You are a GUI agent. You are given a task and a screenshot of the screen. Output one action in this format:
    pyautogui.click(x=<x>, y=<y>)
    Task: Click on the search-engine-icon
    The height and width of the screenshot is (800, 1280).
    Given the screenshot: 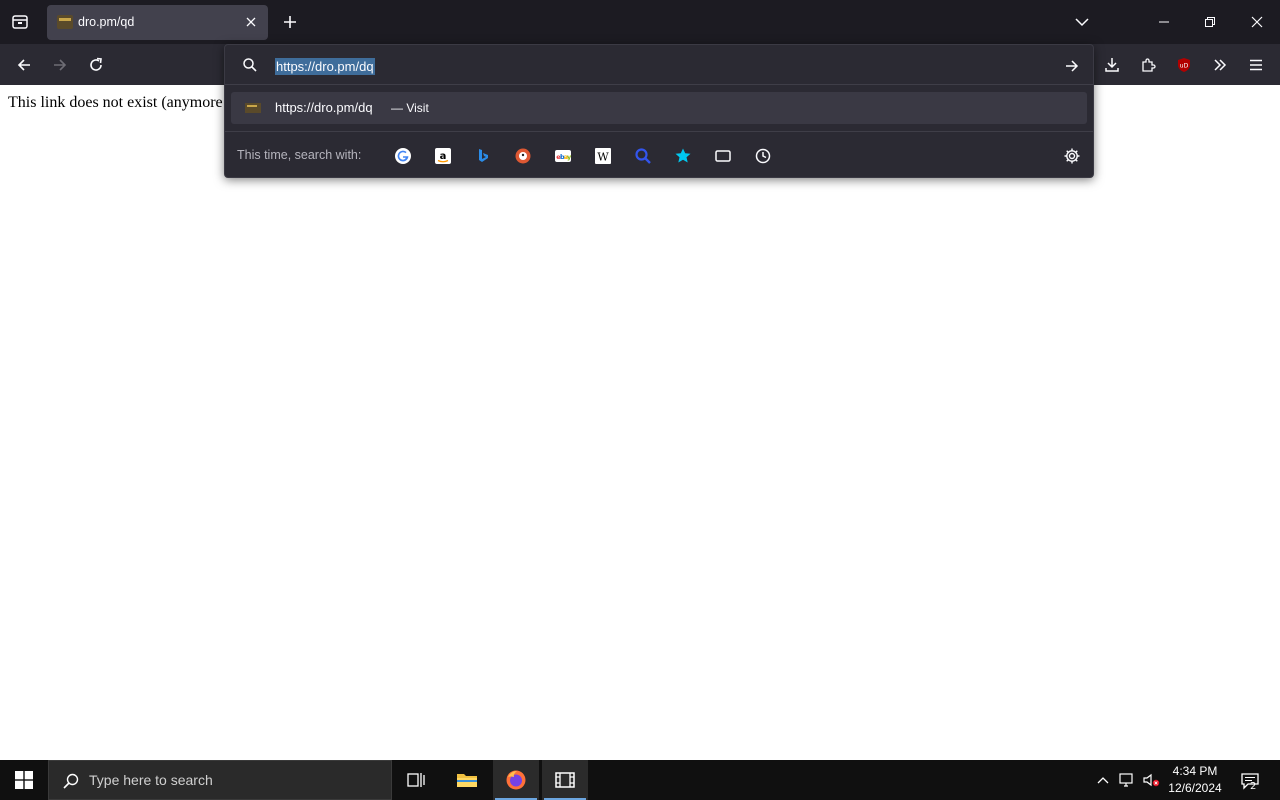 What is the action you would take?
    pyautogui.click(x=643, y=156)
    